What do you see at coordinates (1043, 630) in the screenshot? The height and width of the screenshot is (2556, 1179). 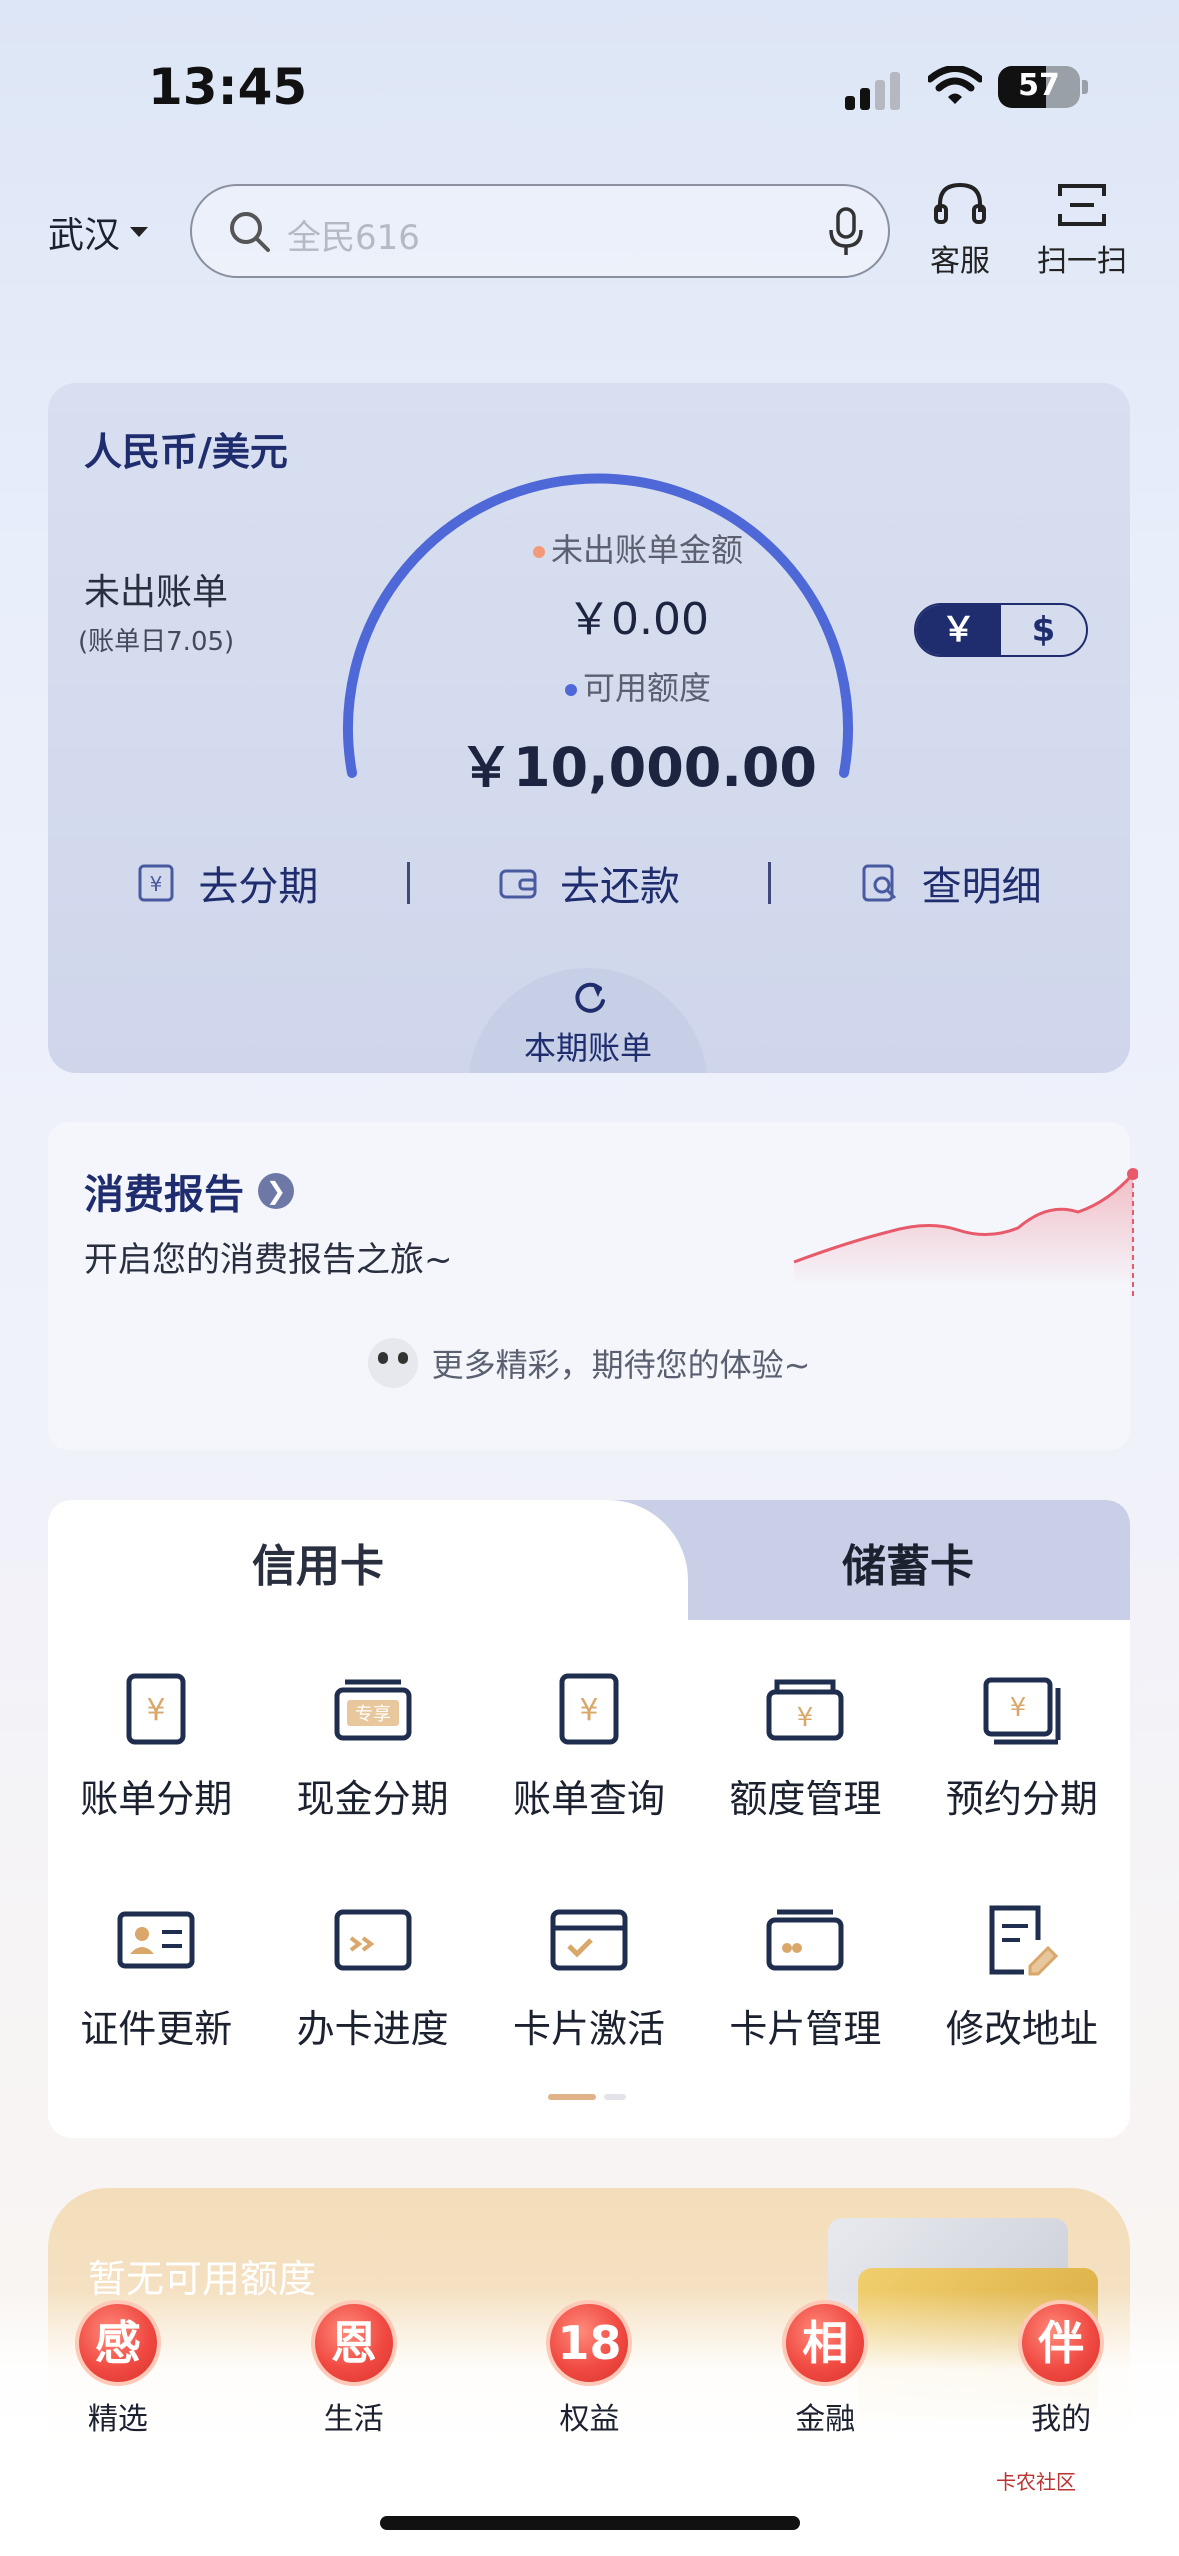 I see `currency-usd-option: $` at bounding box center [1043, 630].